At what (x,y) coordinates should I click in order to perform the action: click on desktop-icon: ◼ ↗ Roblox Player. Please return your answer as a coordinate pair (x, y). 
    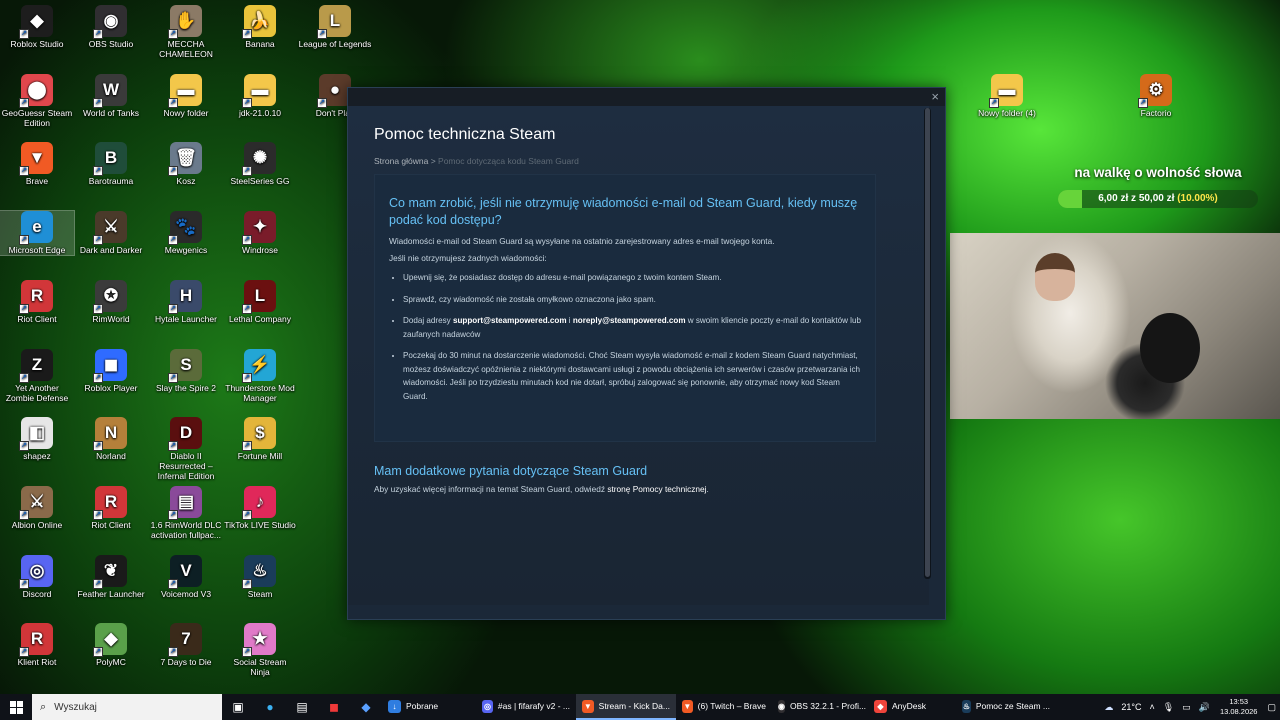
    Looking at the image, I should click on (111, 371).